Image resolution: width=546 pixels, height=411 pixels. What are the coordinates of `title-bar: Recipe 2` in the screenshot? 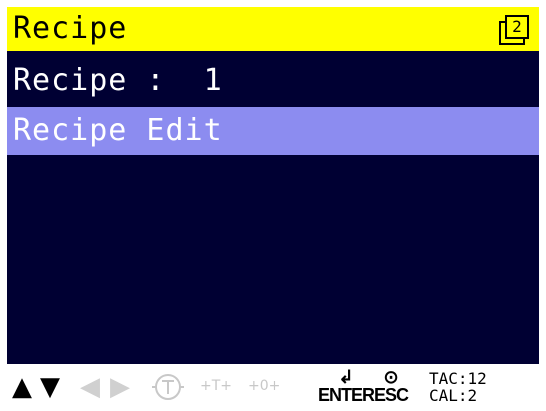 It's located at (273, 29).